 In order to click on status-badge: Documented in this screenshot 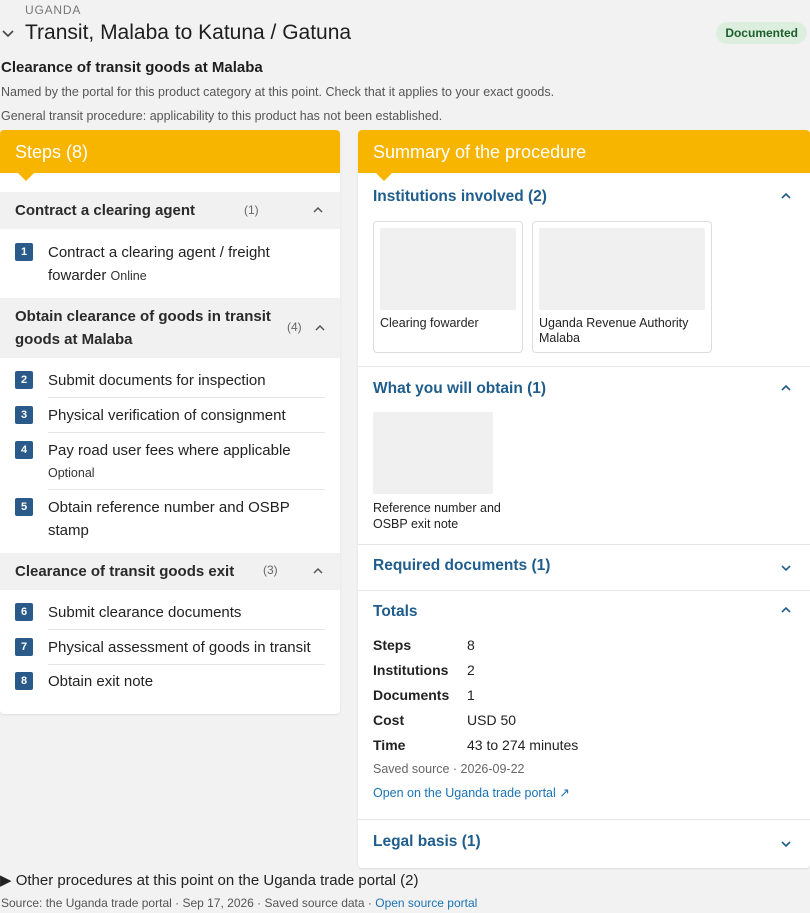, I will do `click(761, 33)`.